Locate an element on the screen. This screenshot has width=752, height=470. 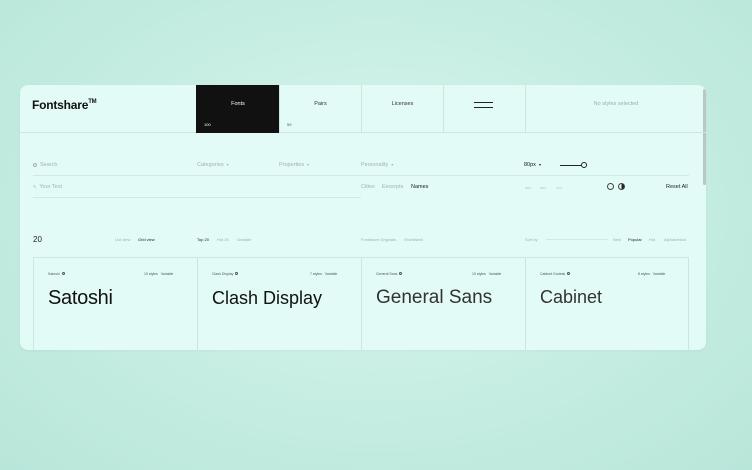
tab-hot-20: Hot 20 is located at coordinates (223, 239).